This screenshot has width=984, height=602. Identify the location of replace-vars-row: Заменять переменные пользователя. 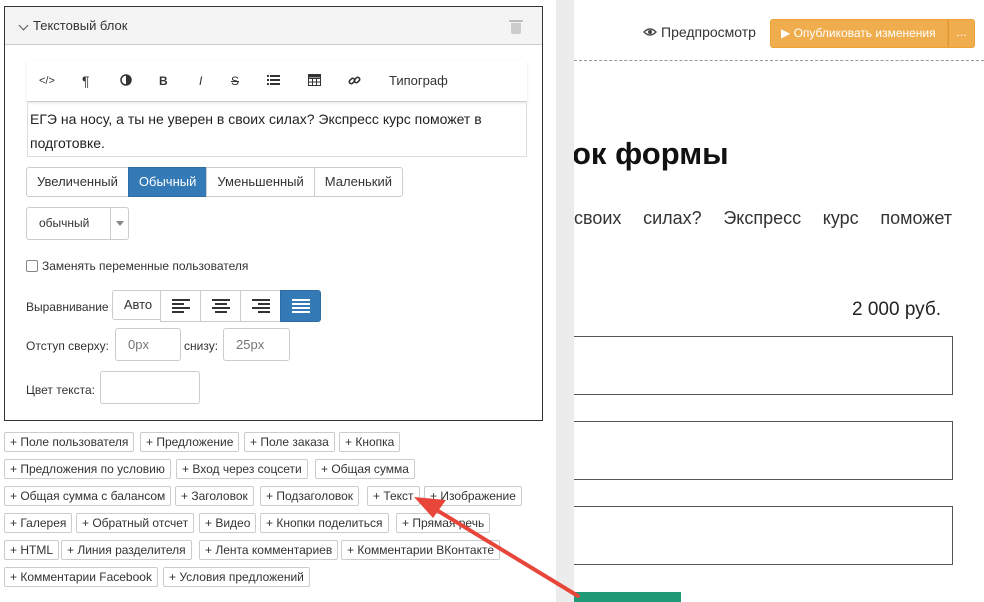
(137, 266).